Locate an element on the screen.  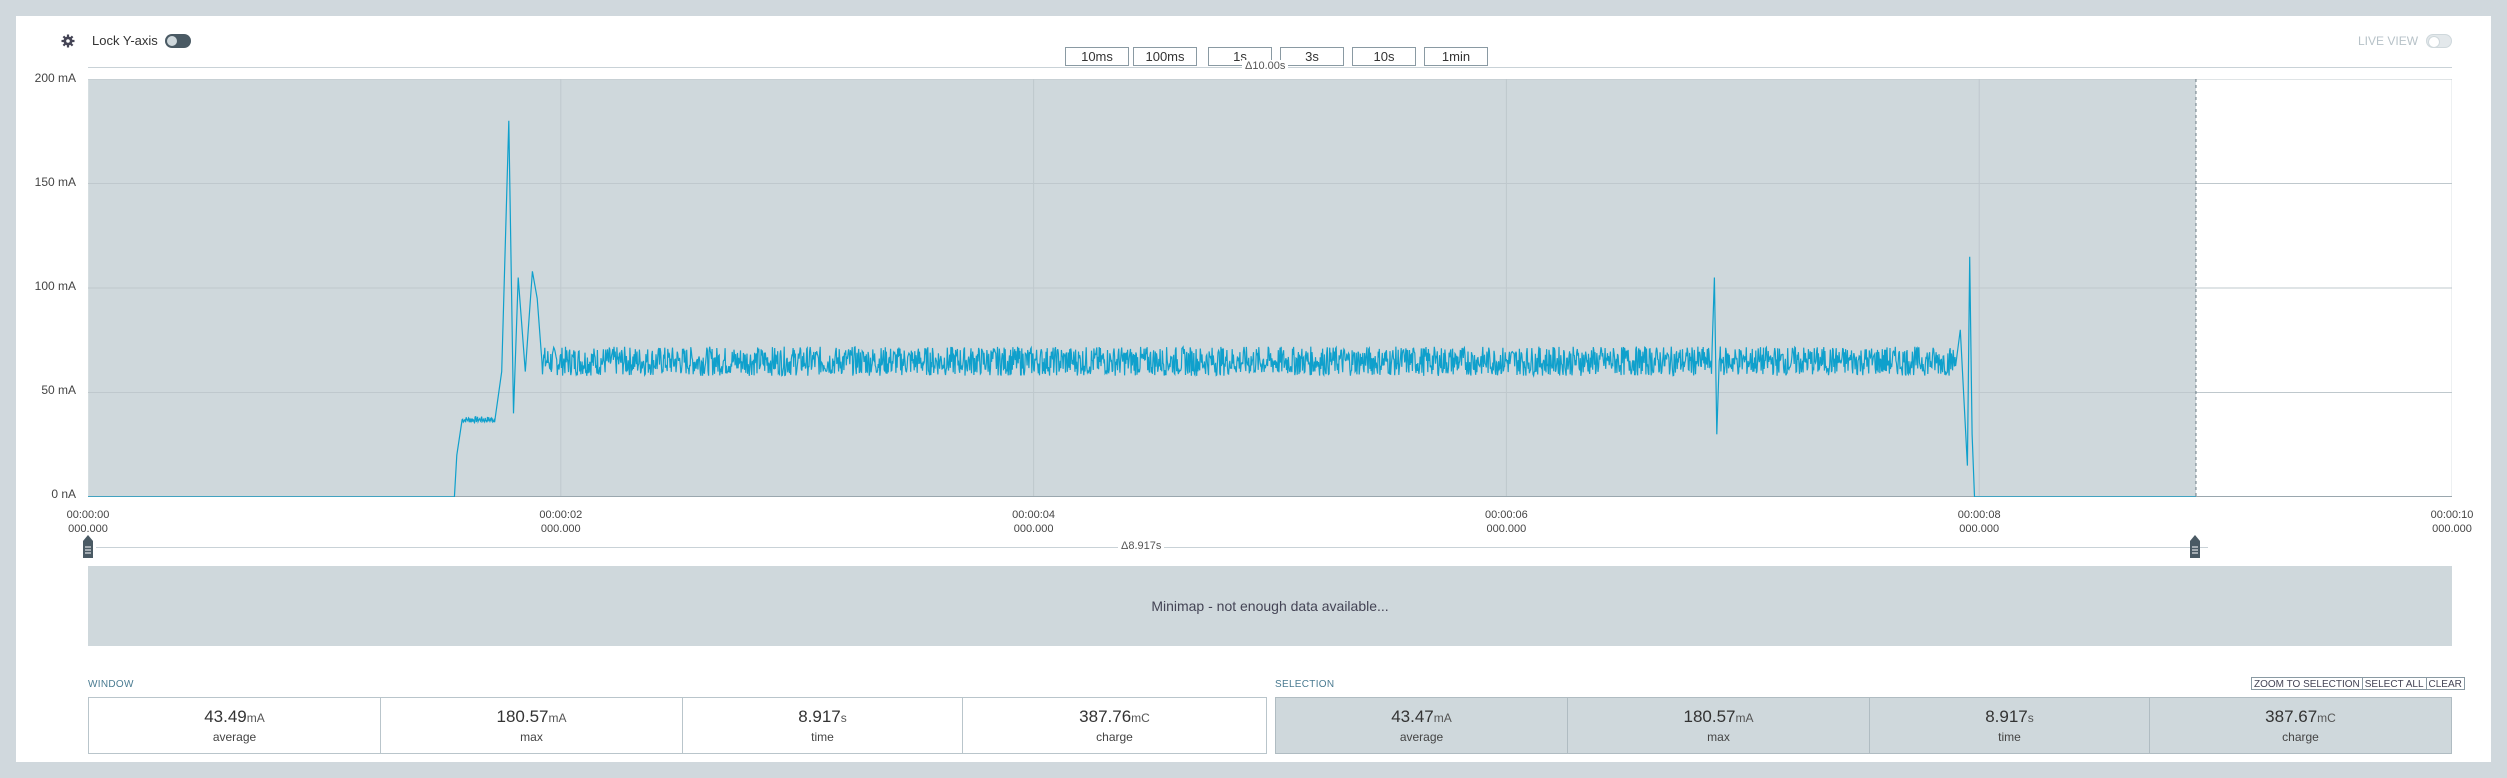
selection-max-stat: 180.57mA max is located at coordinates (1719, 725).